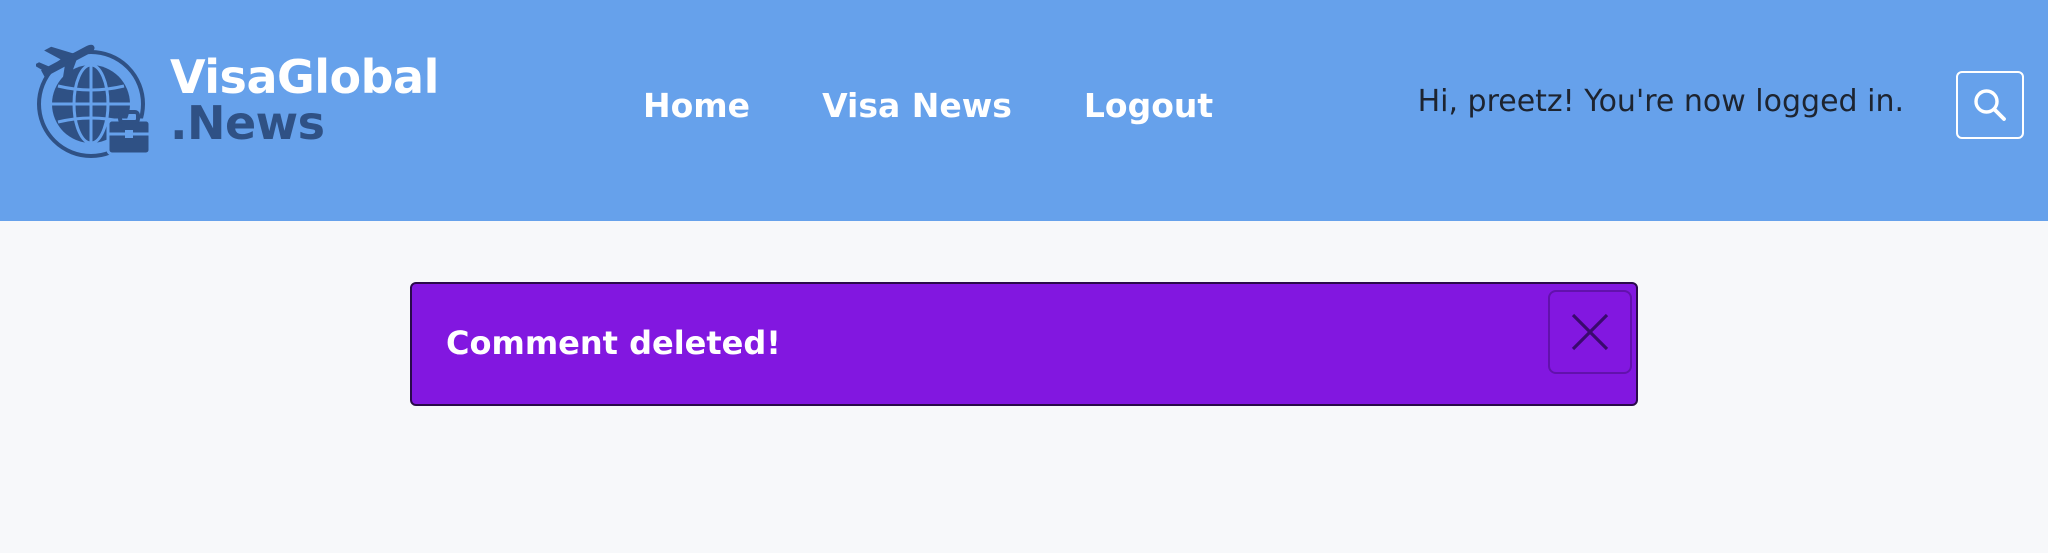 Image resolution: width=2048 pixels, height=553 pixels. I want to click on brand-name-line2: .News, so click(247, 123).